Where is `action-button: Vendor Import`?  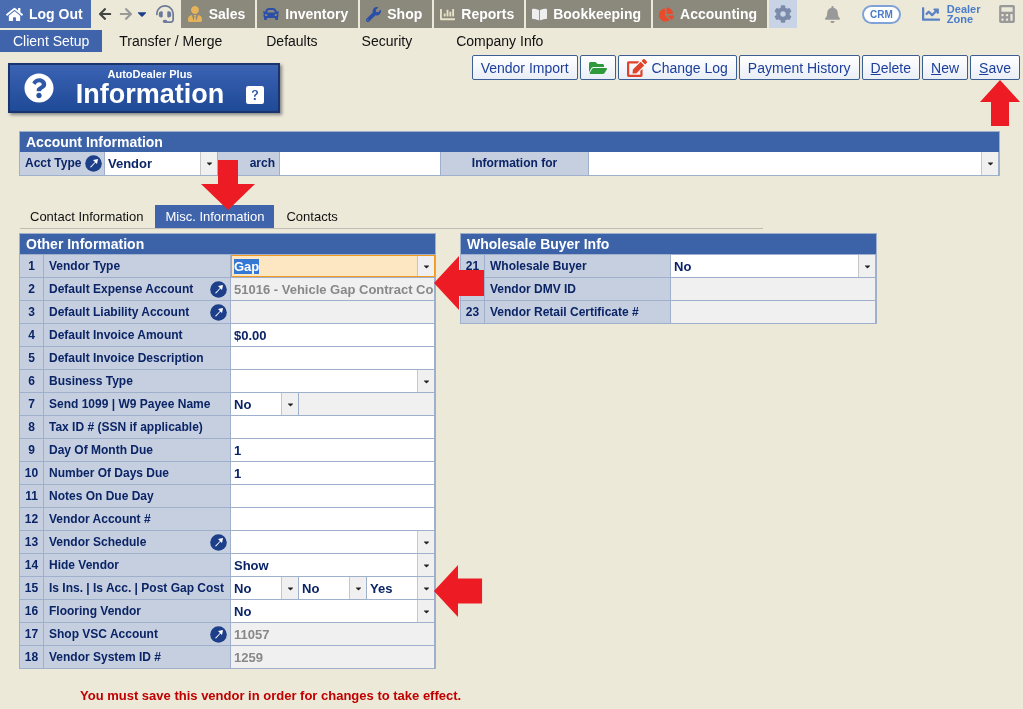
action-button: Vendor Import is located at coordinates (524, 67).